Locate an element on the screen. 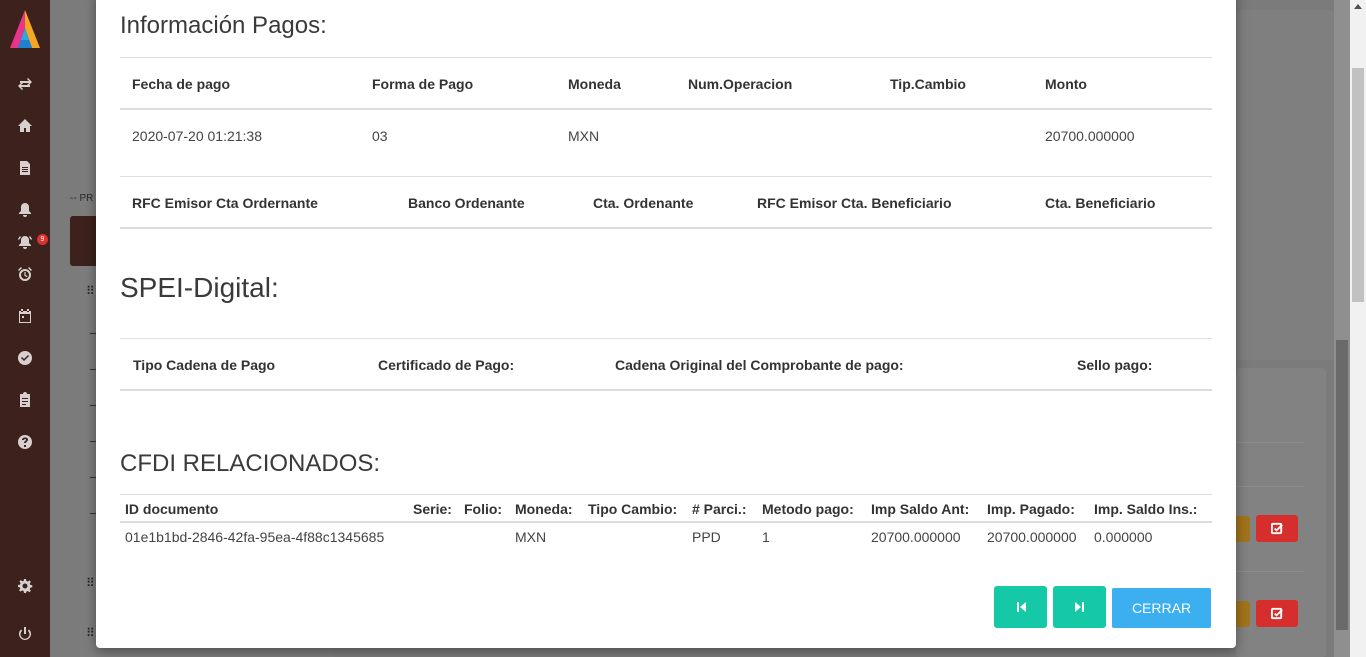 Image resolution: width=1366 pixels, height=657 pixels. bell-icon is located at coordinates (25, 210).